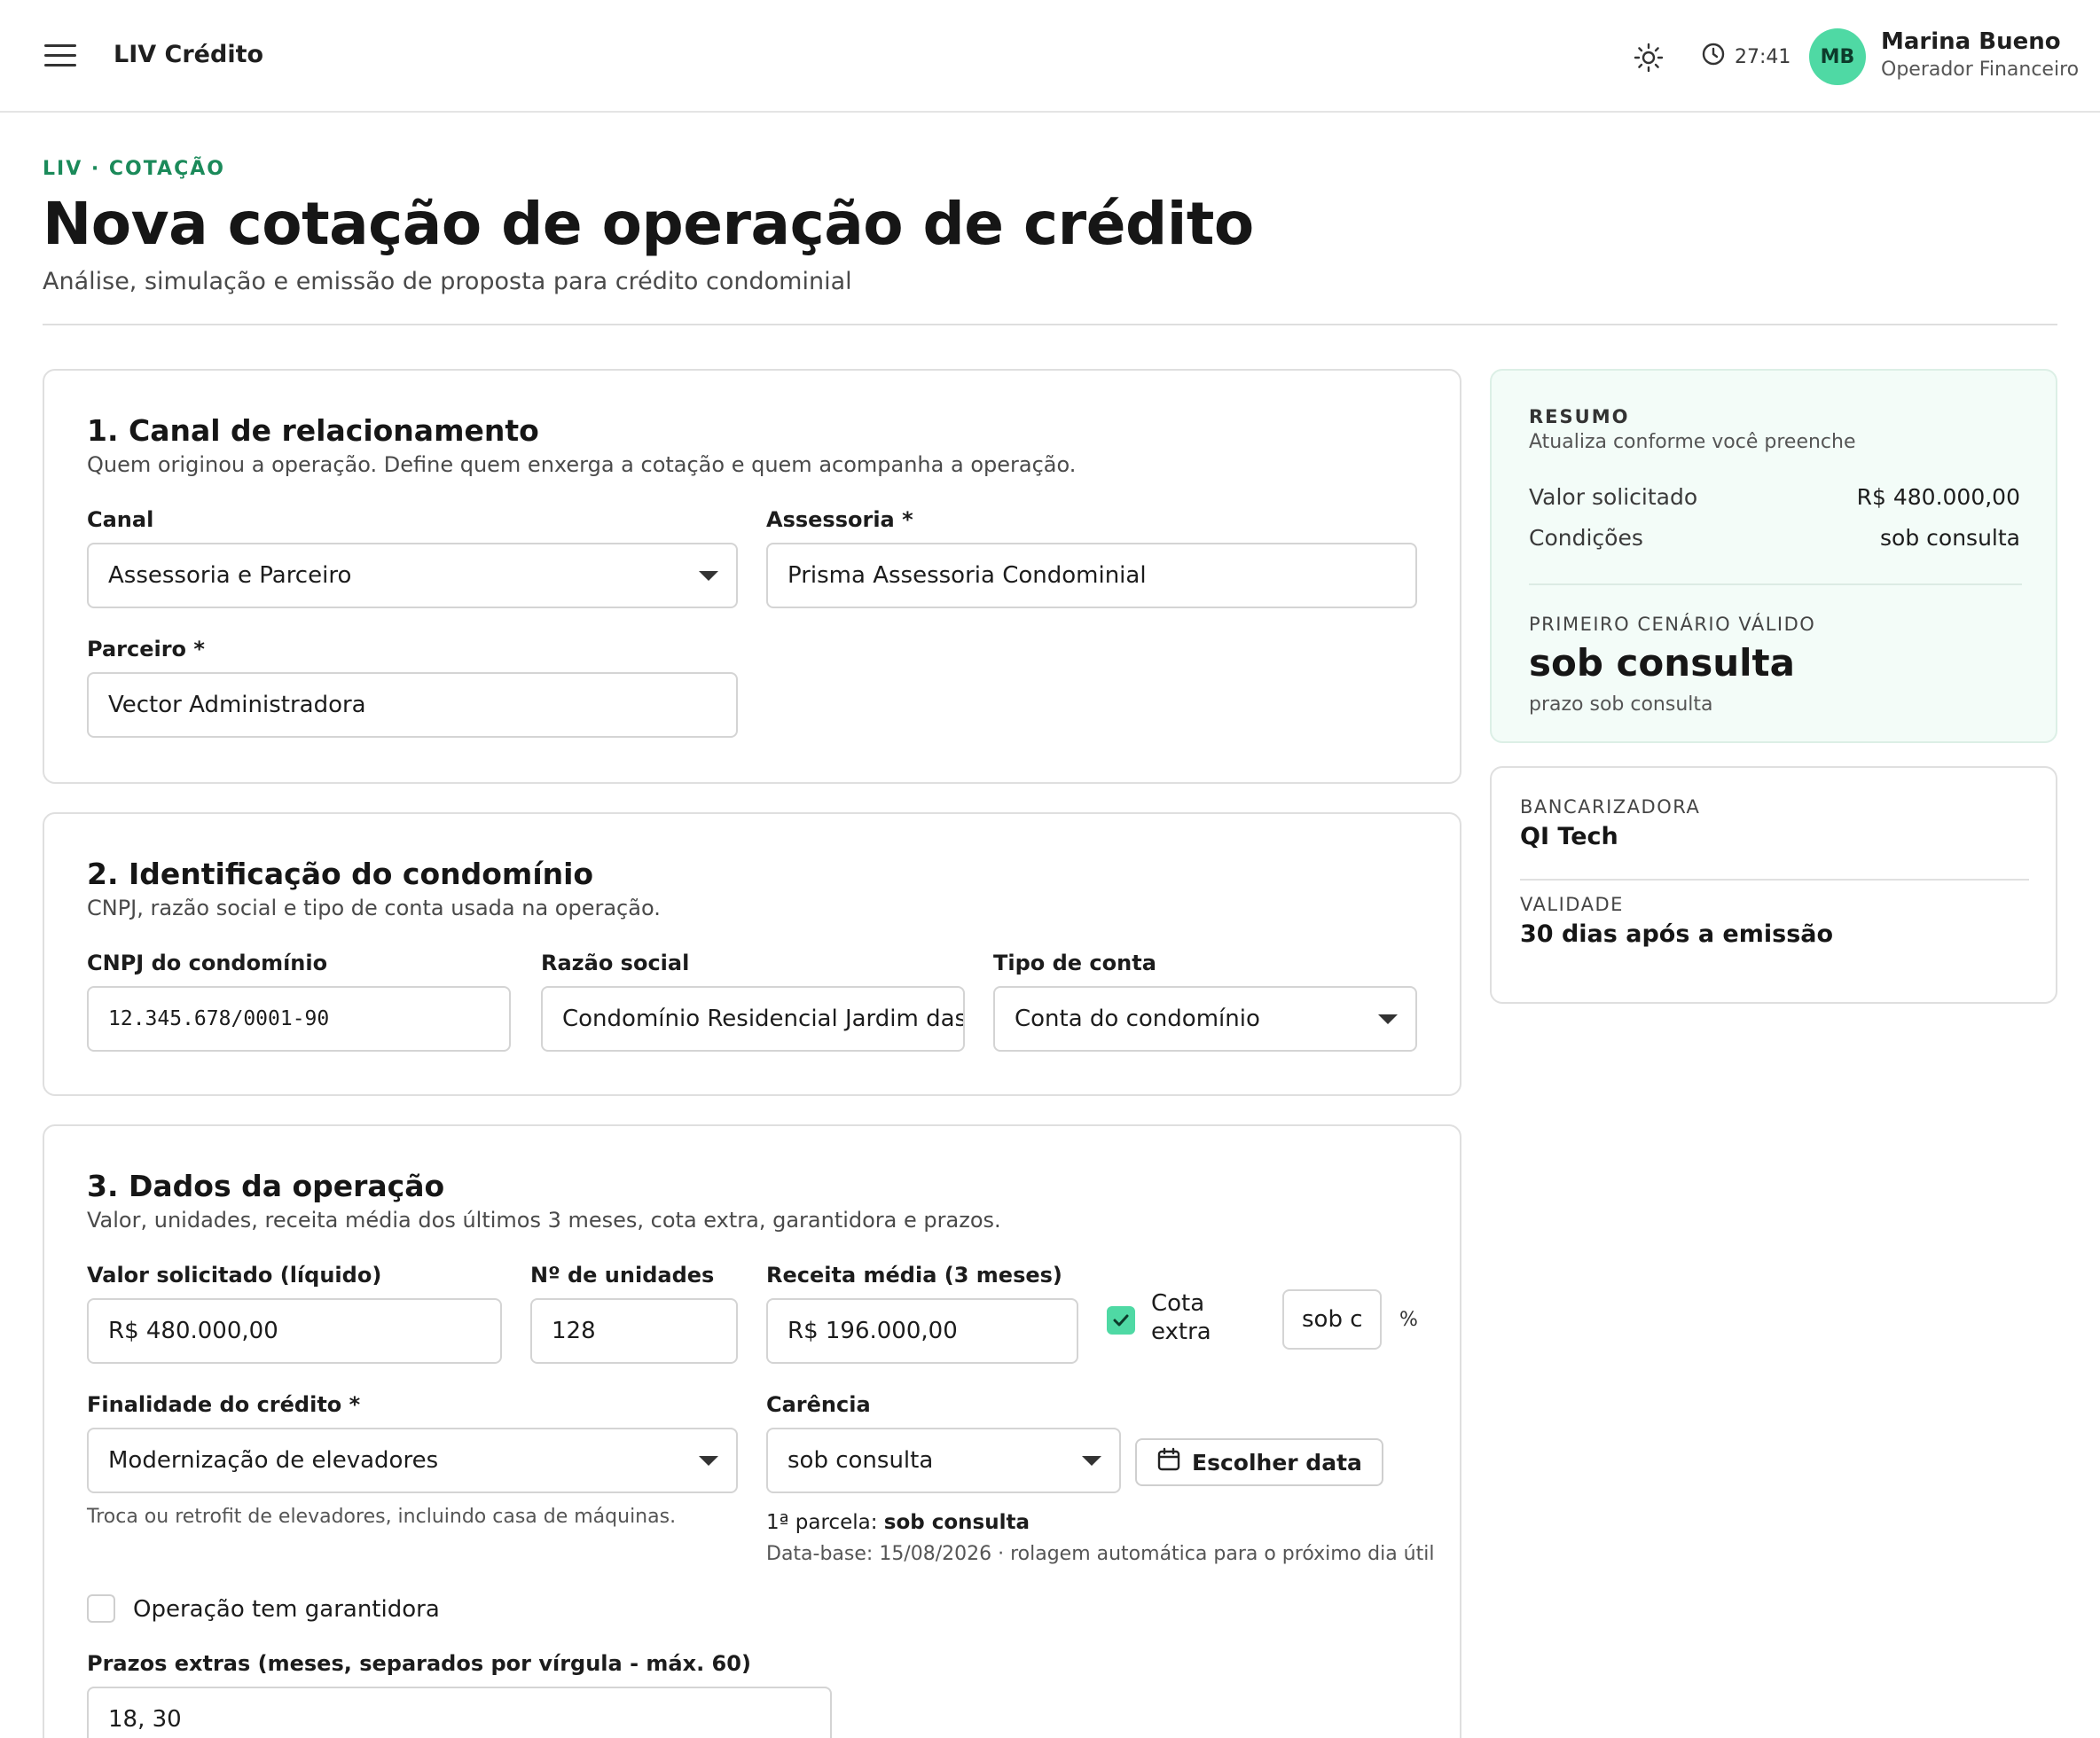  I want to click on razao-value: Condomínio Residencial Jardim das, so click(763, 1019).